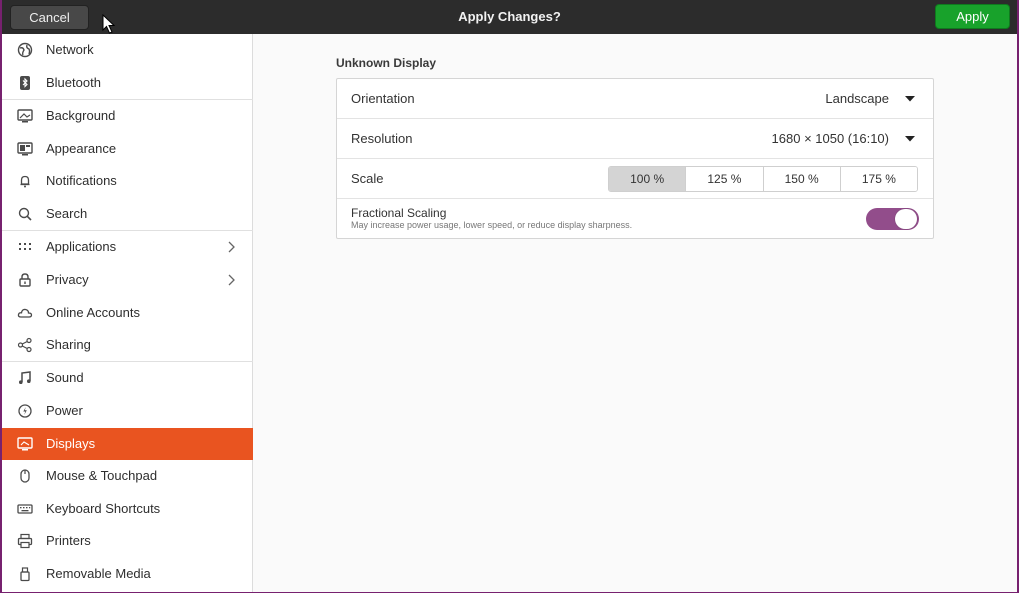 This screenshot has height=593, width=1019. What do you see at coordinates (127, 541) in the screenshot?
I see `sidebar-item-printers: Printers` at bounding box center [127, 541].